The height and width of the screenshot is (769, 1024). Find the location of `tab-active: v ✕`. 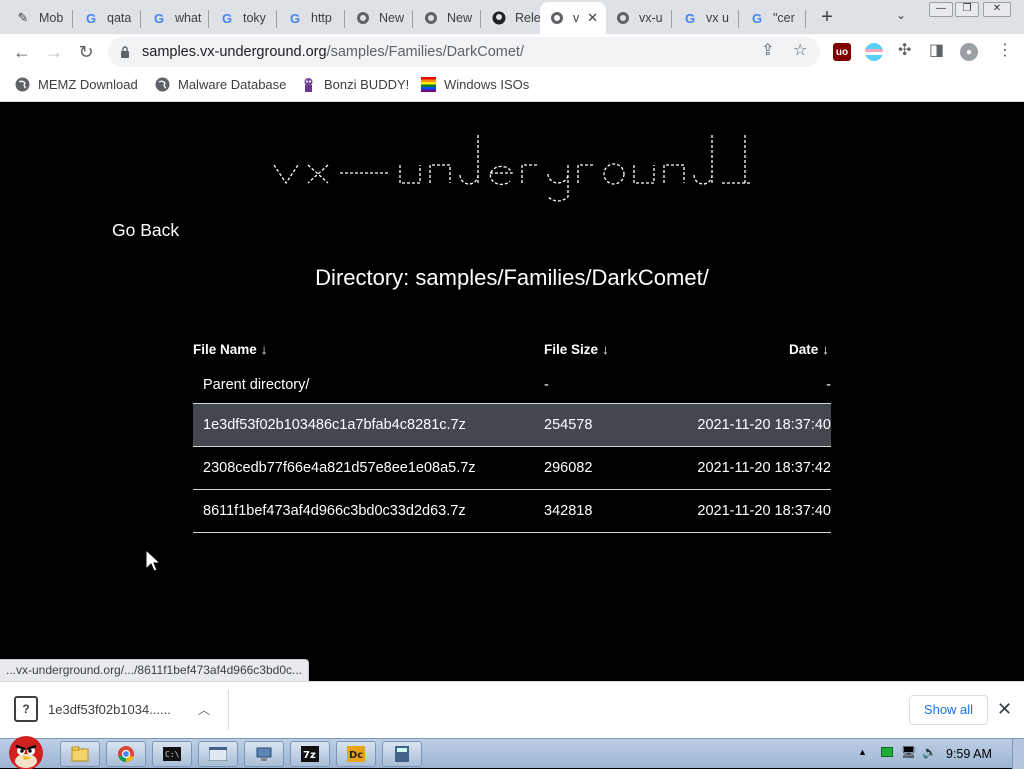

tab-active: v ✕ is located at coordinates (573, 18).